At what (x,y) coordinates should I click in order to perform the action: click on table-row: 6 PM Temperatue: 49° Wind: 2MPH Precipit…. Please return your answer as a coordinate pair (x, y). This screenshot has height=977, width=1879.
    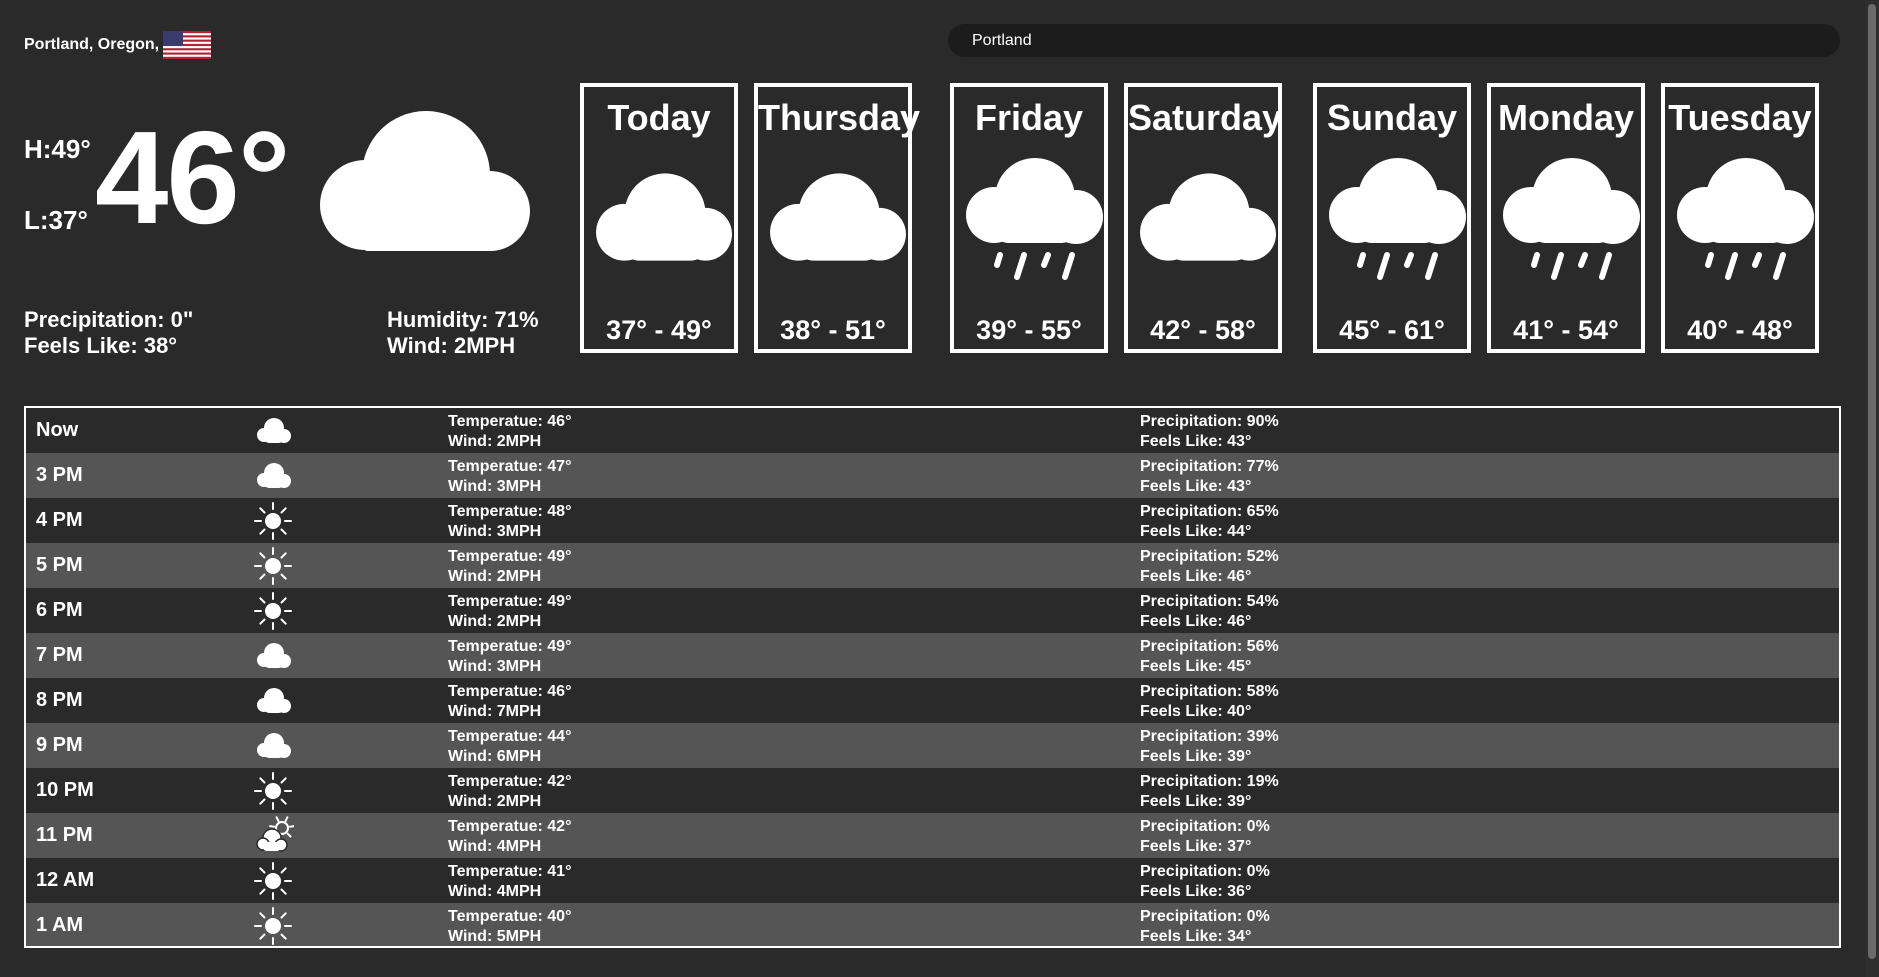
    Looking at the image, I should click on (932, 610).